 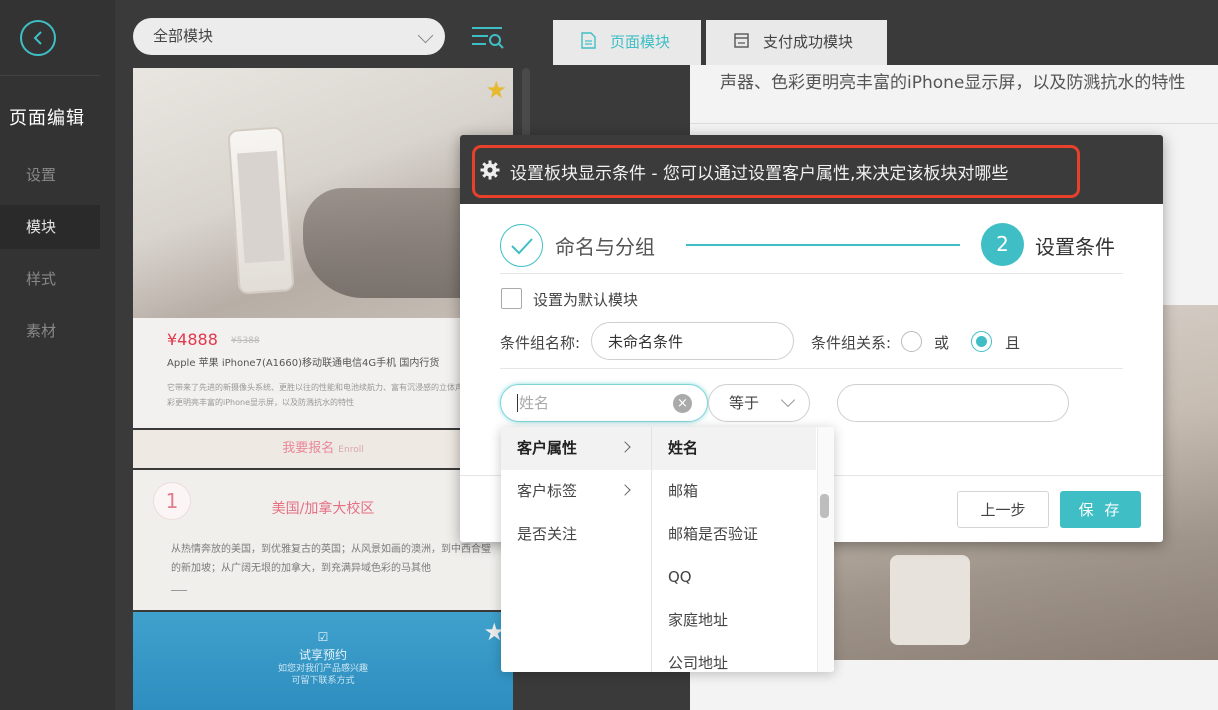 I want to click on steps-divider, so click(x=811, y=273).